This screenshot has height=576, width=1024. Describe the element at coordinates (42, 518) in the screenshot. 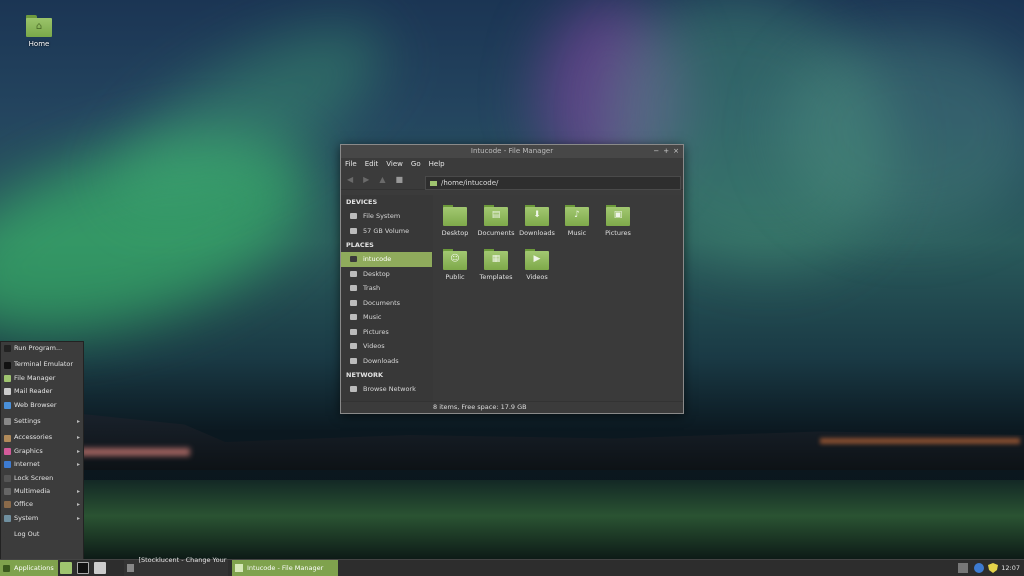

I see `app-menu-item-system: System ▸` at that location.